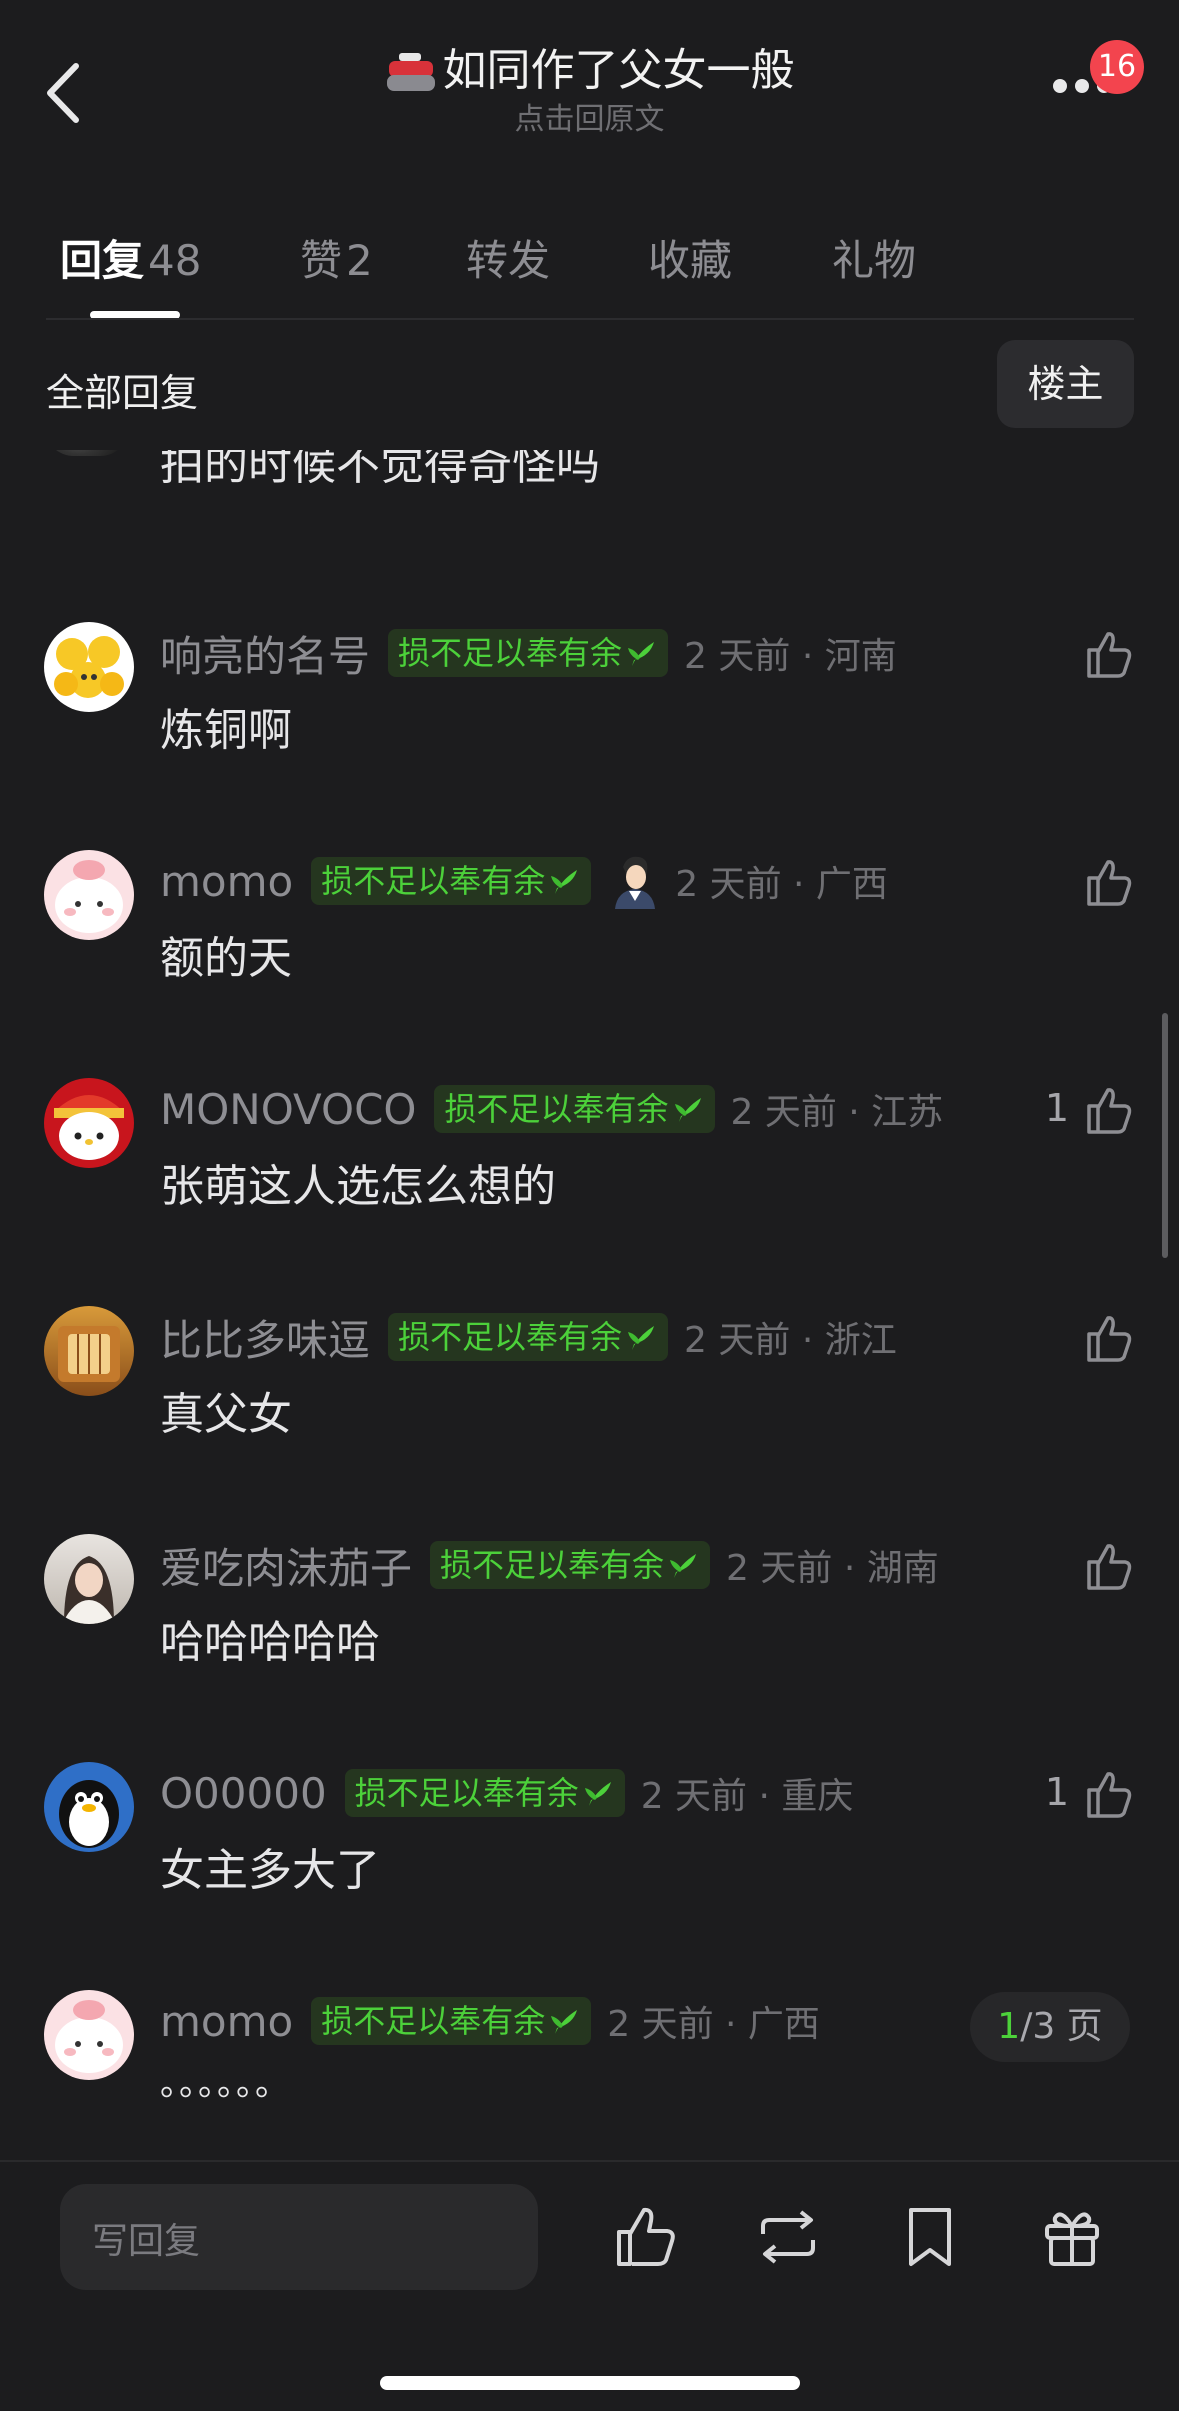  What do you see at coordinates (226, 958) in the screenshot?
I see `comment-text: 额的天` at bounding box center [226, 958].